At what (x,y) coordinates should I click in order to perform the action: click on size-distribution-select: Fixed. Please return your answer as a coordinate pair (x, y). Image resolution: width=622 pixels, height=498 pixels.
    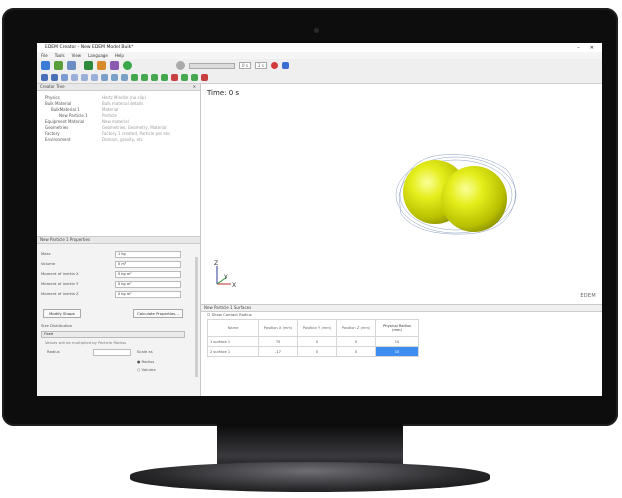
    Looking at the image, I should click on (113, 334).